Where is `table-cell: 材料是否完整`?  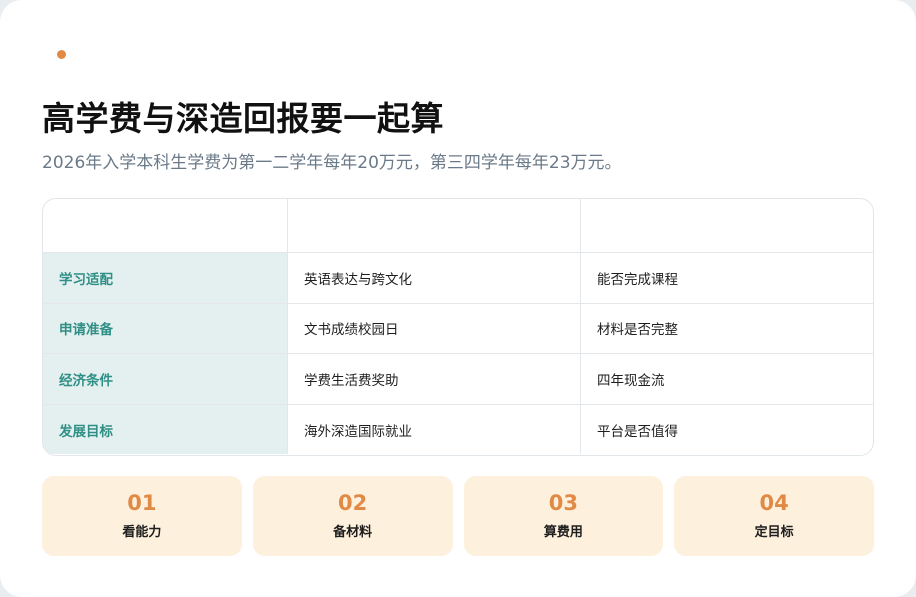
table-cell: 材料是否完整 is located at coordinates (726, 328).